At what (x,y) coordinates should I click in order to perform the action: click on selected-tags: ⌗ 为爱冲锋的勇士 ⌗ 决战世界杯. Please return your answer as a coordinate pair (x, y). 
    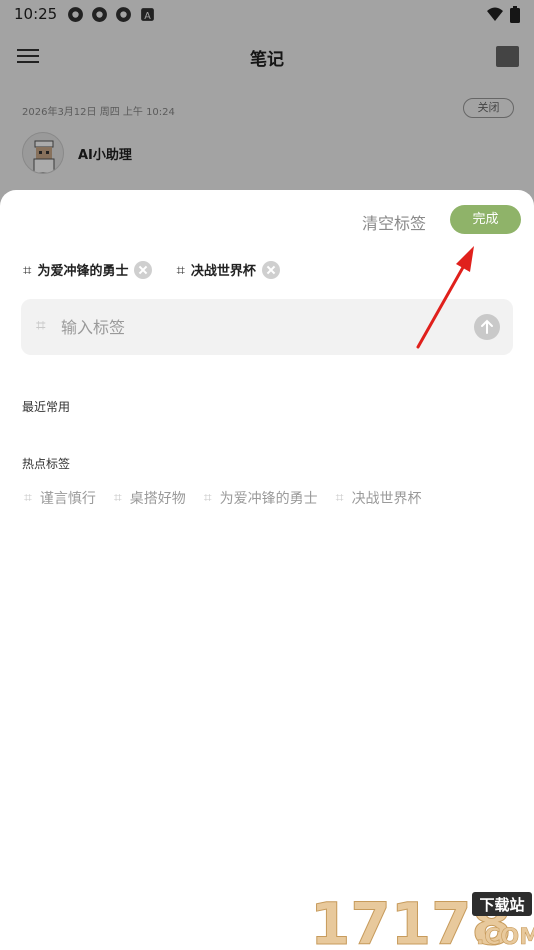
    Looking at the image, I should click on (151, 269).